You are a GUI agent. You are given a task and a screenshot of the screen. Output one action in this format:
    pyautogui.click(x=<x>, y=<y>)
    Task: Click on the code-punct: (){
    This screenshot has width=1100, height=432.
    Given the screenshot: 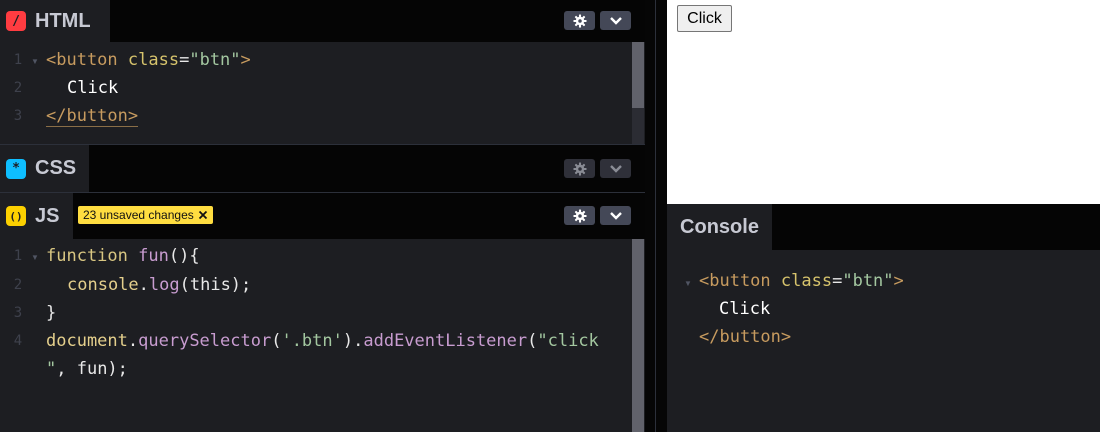 What is the action you would take?
    pyautogui.click(x=184, y=256)
    